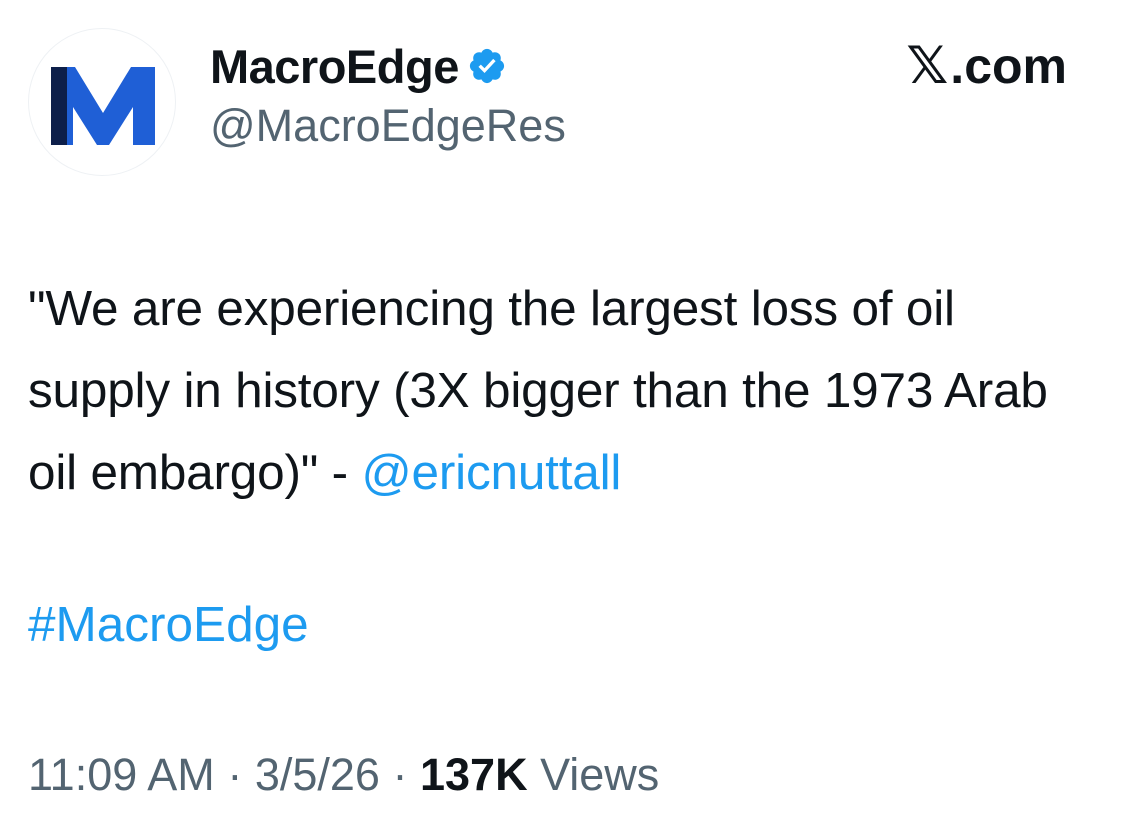  Describe the element at coordinates (927, 66) in the screenshot. I see `x-logo-icon: 𝕏` at that location.